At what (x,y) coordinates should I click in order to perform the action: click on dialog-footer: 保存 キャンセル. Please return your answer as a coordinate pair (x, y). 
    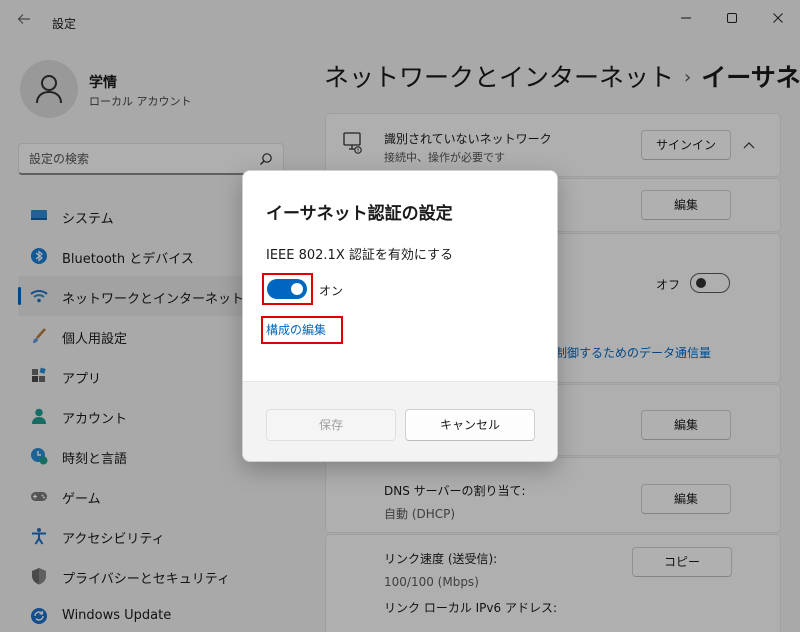
    Looking at the image, I should click on (400, 421).